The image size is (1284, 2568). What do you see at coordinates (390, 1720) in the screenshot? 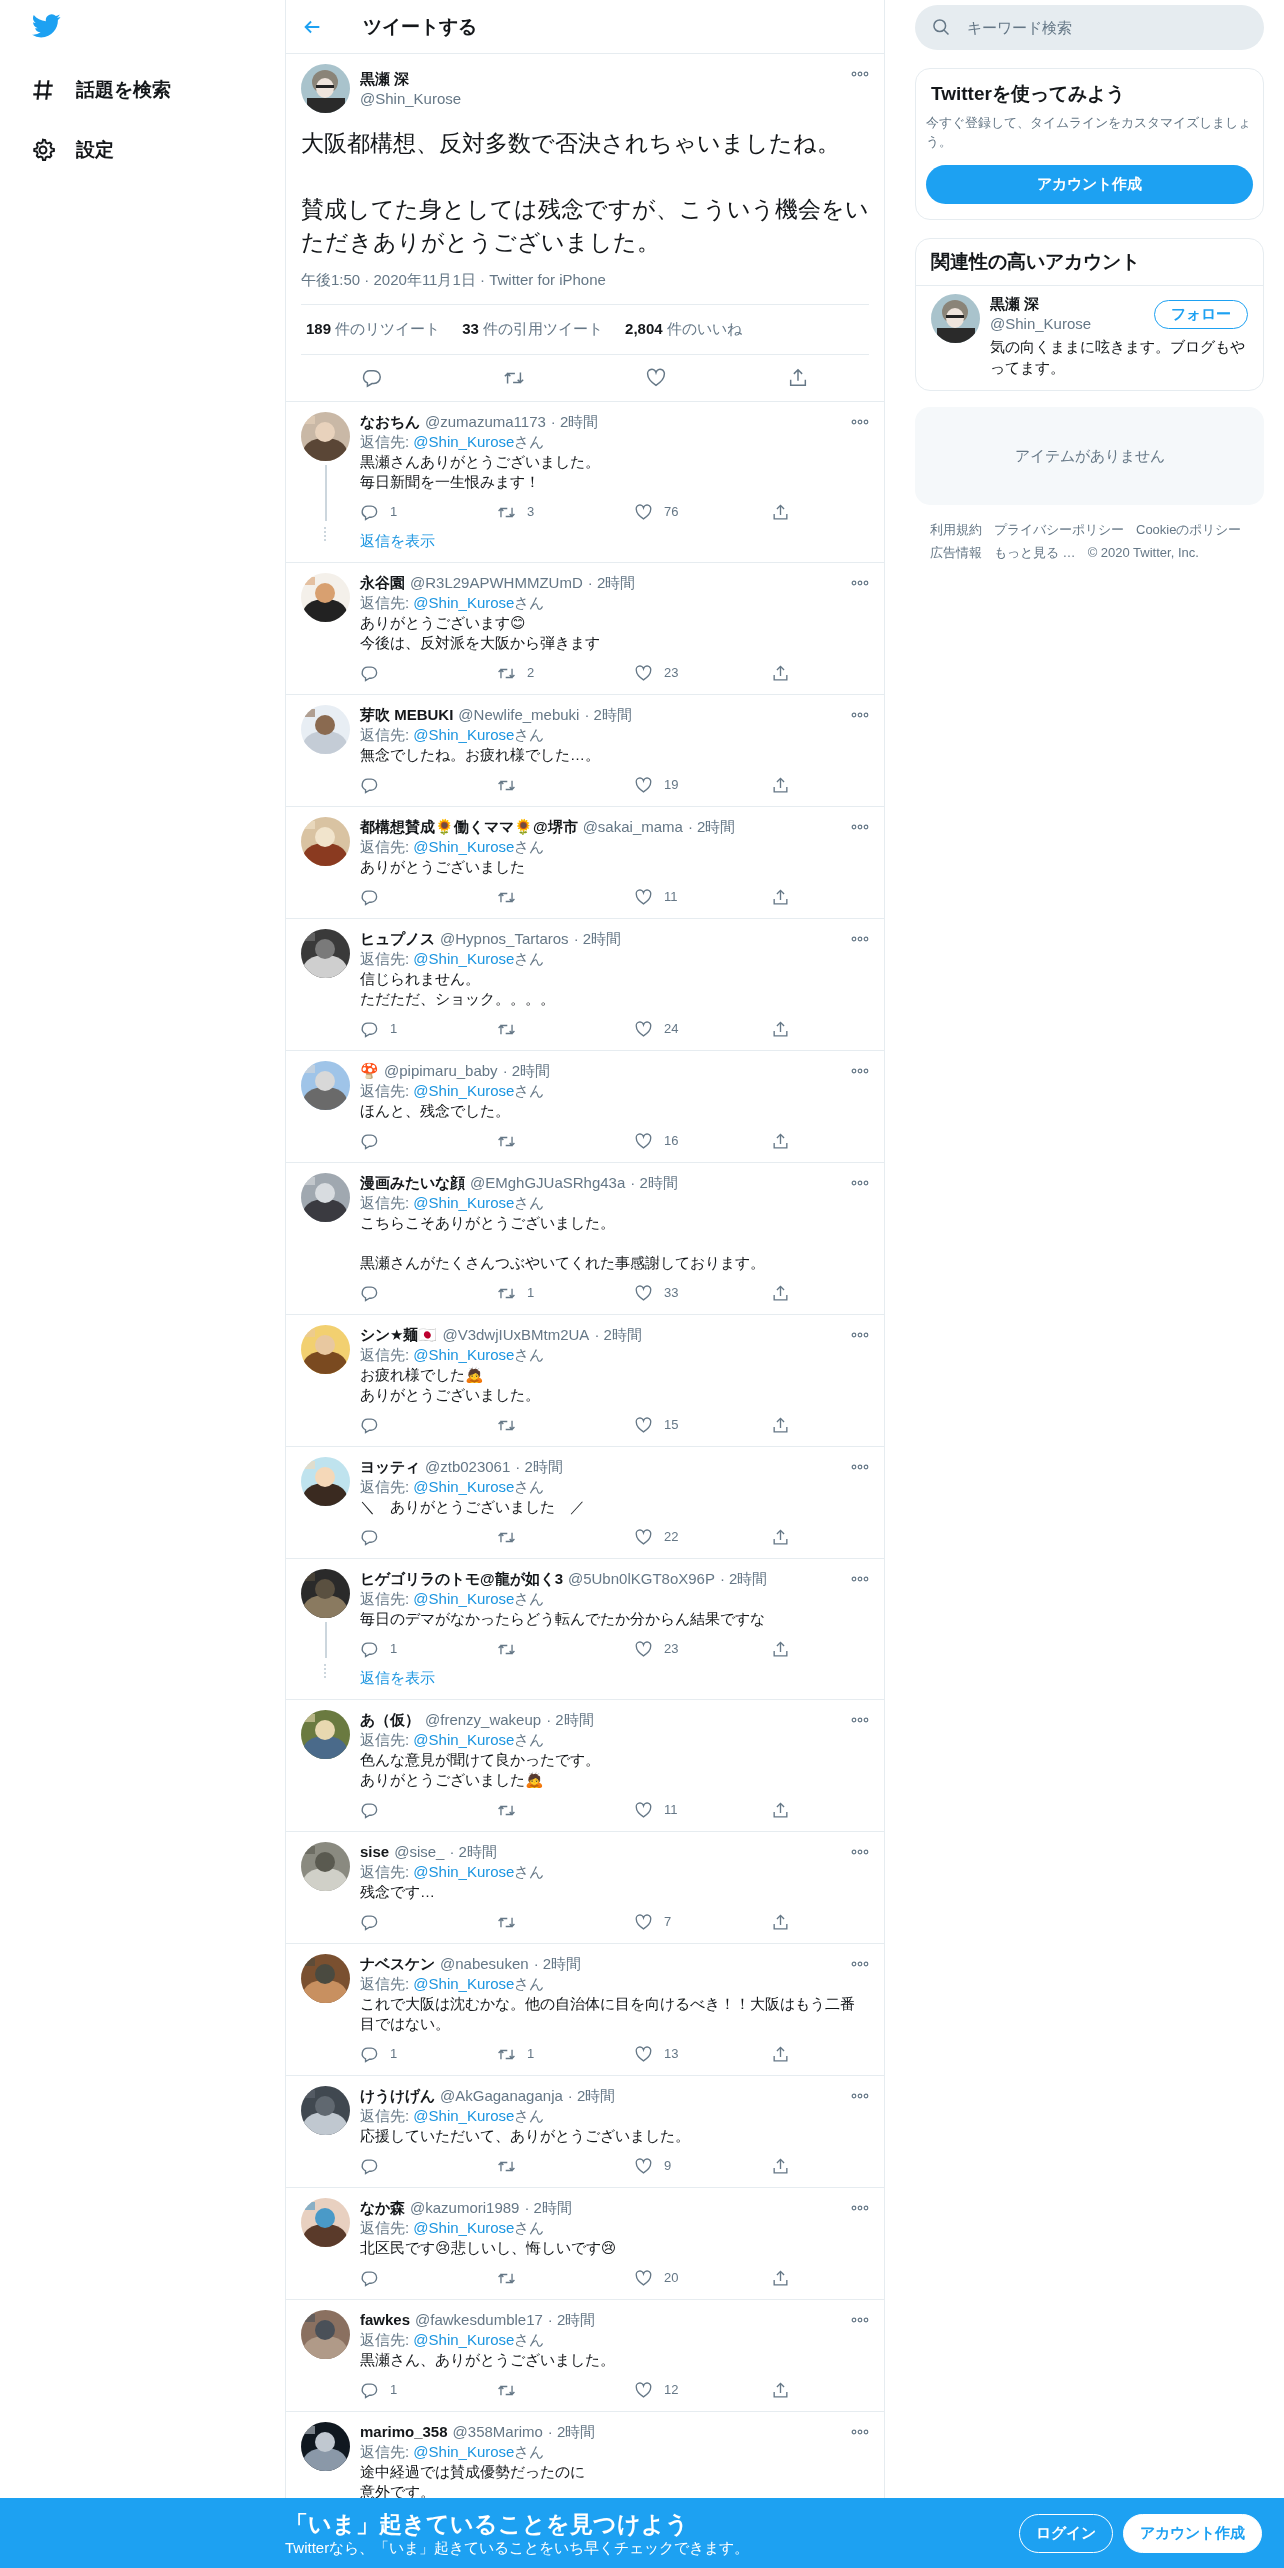
I see `user-name: あ（仮）` at bounding box center [390, 1720].